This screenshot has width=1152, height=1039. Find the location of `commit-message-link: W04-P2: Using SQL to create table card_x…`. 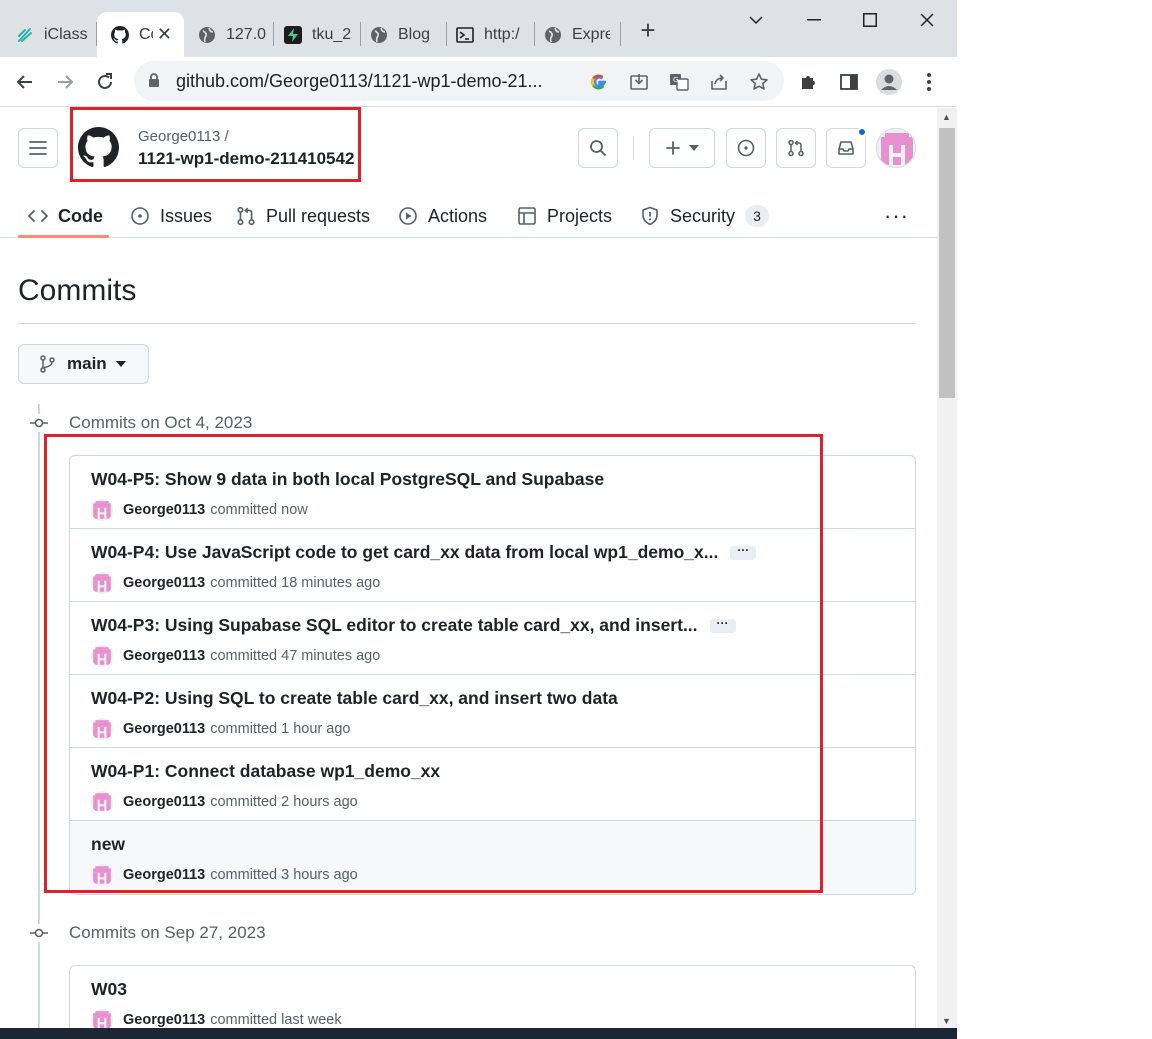

commit-message-link: W04-P2: Using SQL to create table card_x… is located at coordinates (354, 698).